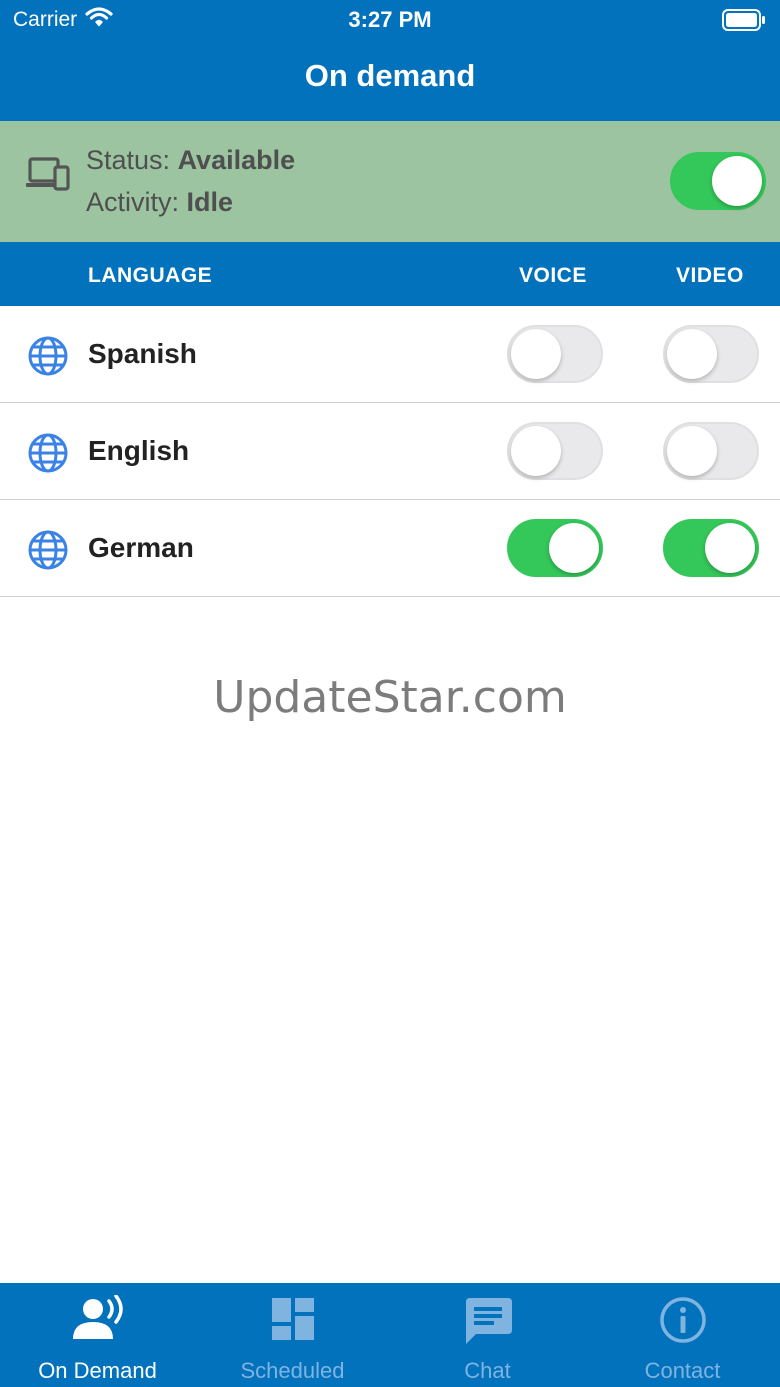  I want to click on voice-toggle-german, so click(555, 548).